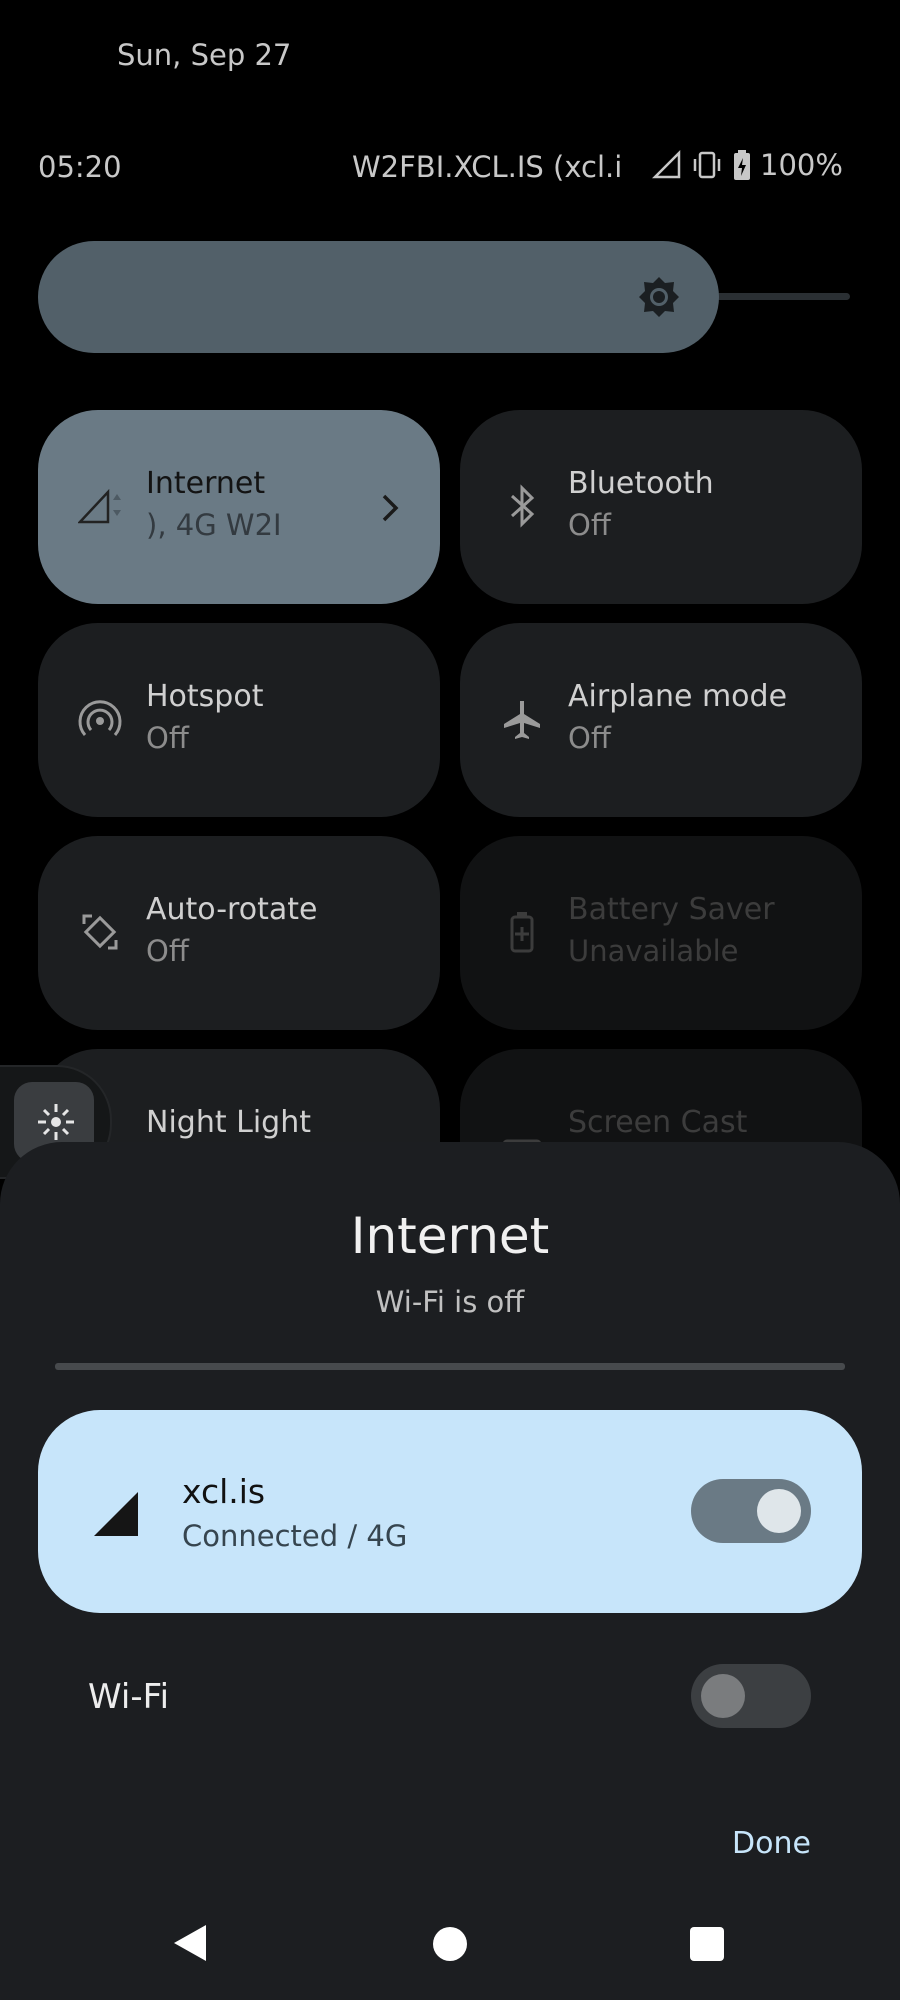 This screenshot has height=2000, width=900. I want to click on dialog-subtitle: Wi-Fi is off, so click(450, 1302).